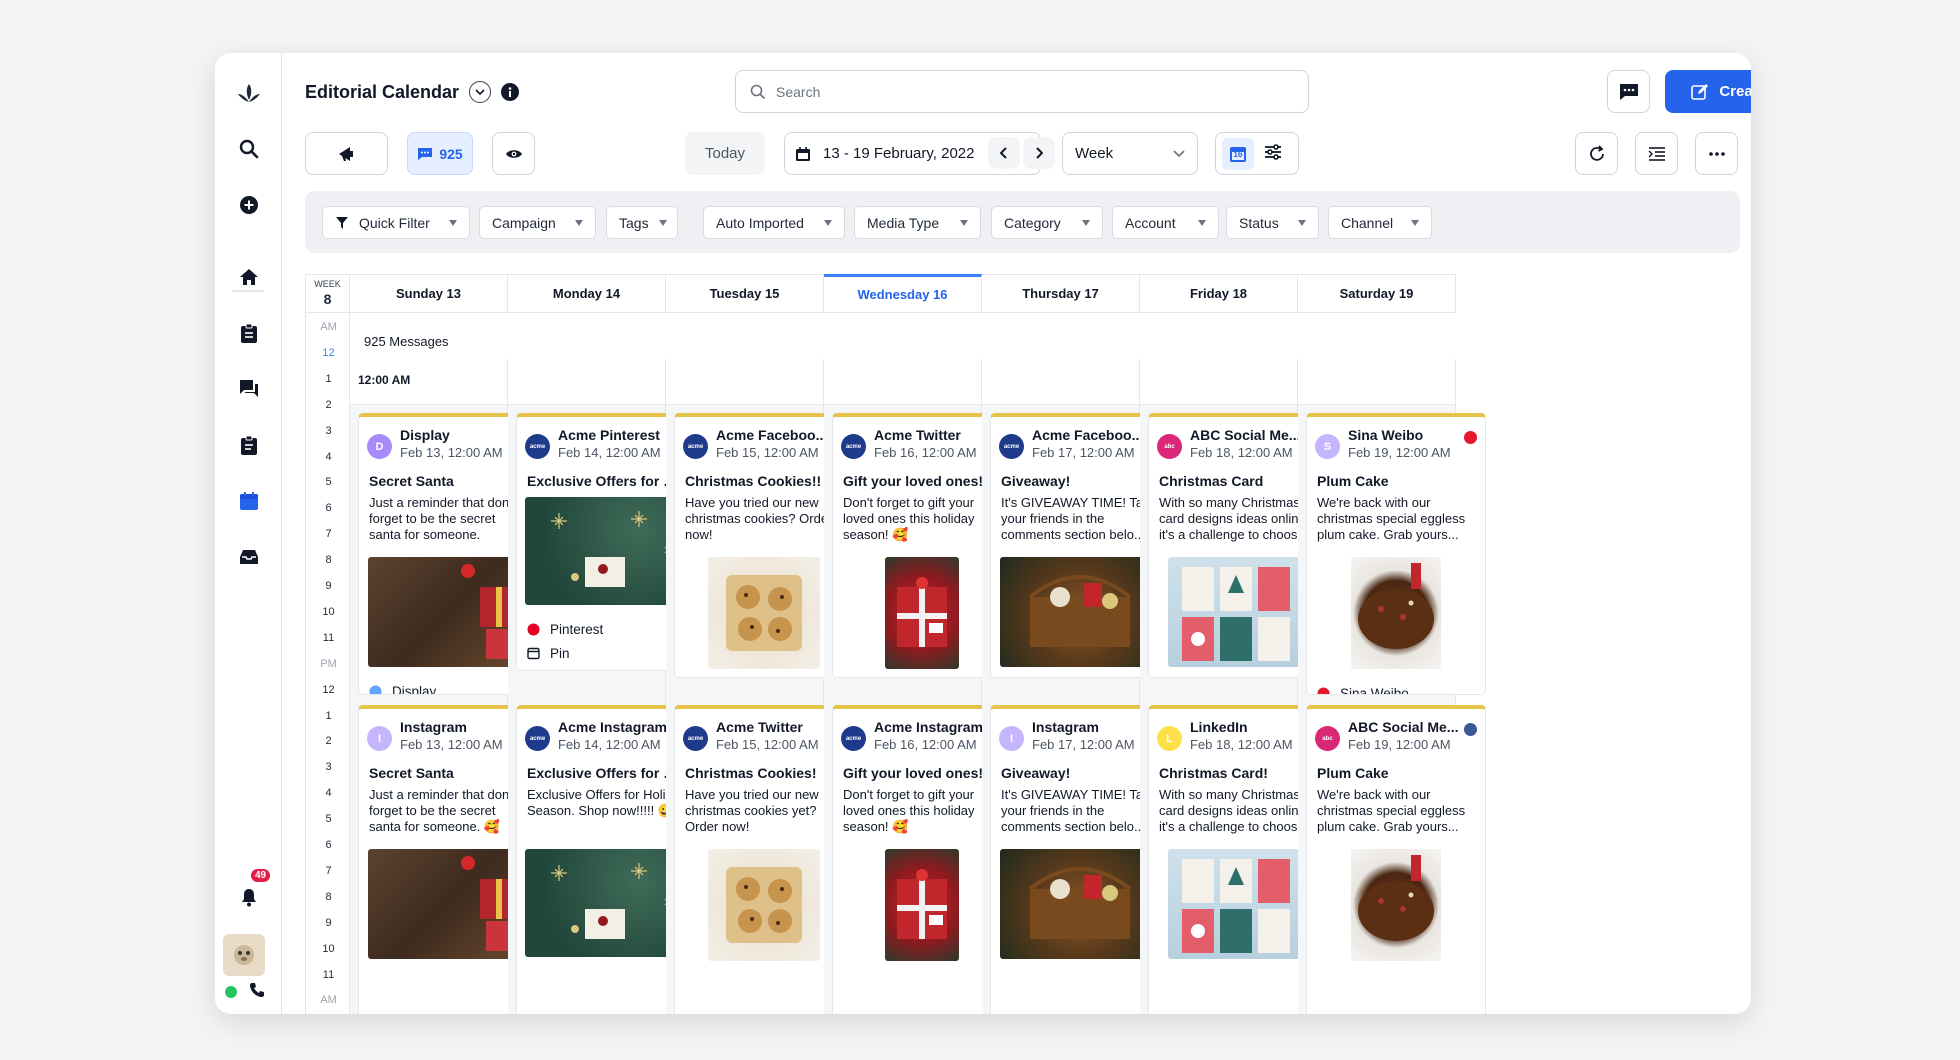 This screenshot has height=1060, width=1960. What do you see at coordinates (1219, 293) in the screenshot?
I see `day-header: Friday 18` at bounding box center [1219, 293].